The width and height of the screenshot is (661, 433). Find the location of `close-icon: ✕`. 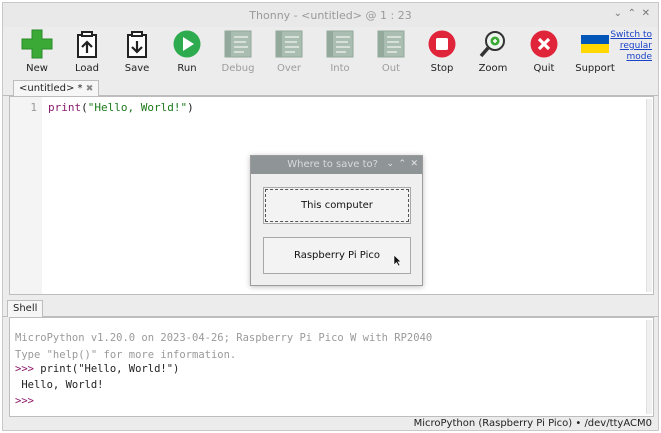

close-icon: ✕ is located at coordinates (646, 13).